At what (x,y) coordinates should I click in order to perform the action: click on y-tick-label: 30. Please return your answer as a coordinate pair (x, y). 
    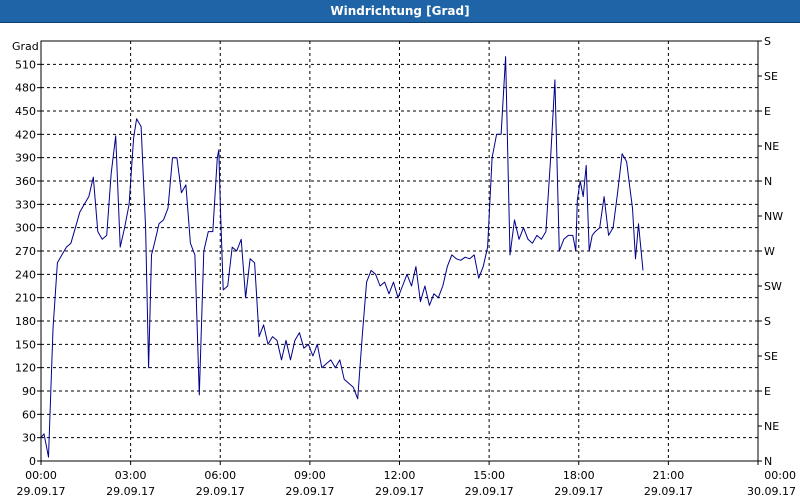
    Looking at the image, I should click on (29, 438).